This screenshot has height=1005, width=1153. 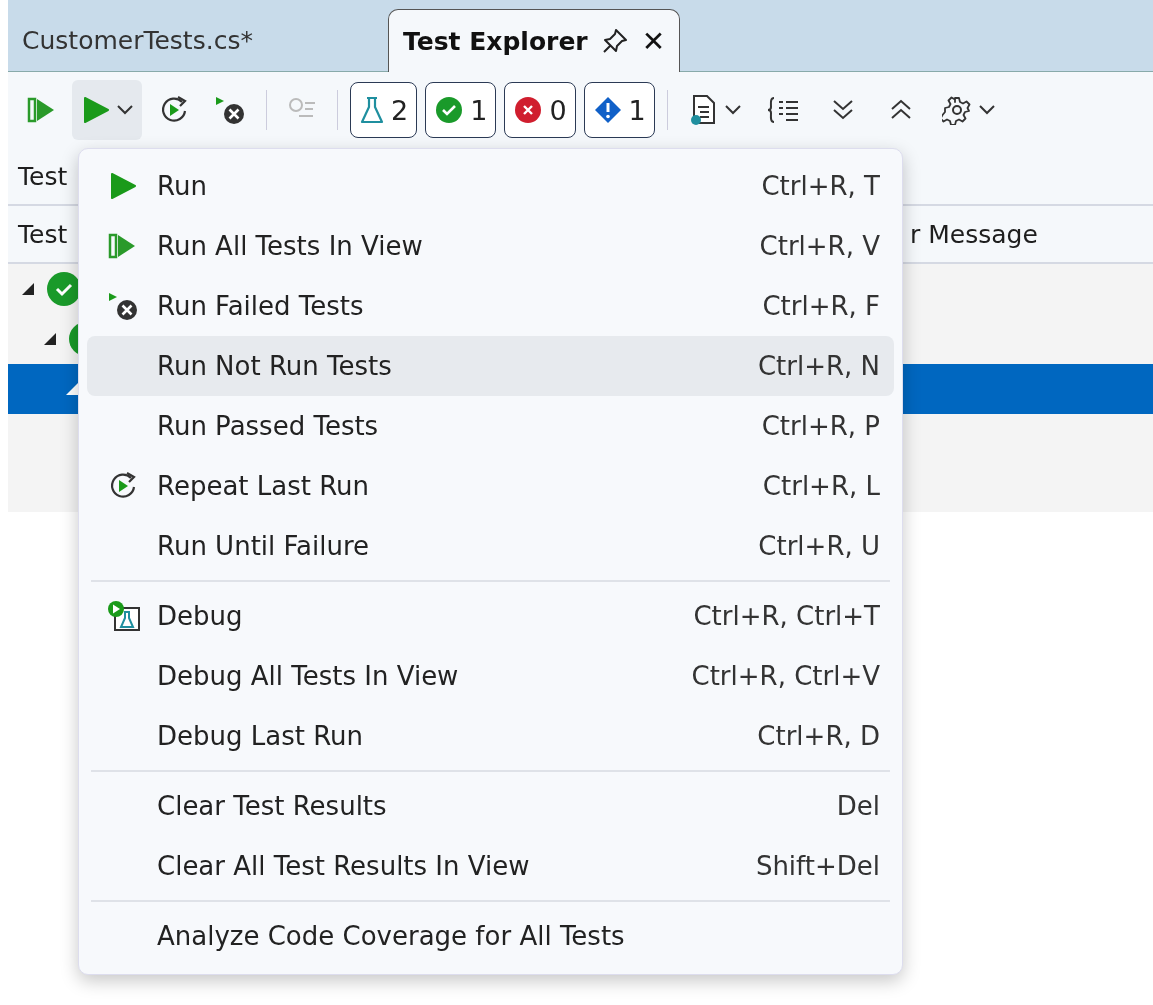 I want to click on shortcut-text: Ctrl+R, Ctrl+V, so click(x=785, y=676).